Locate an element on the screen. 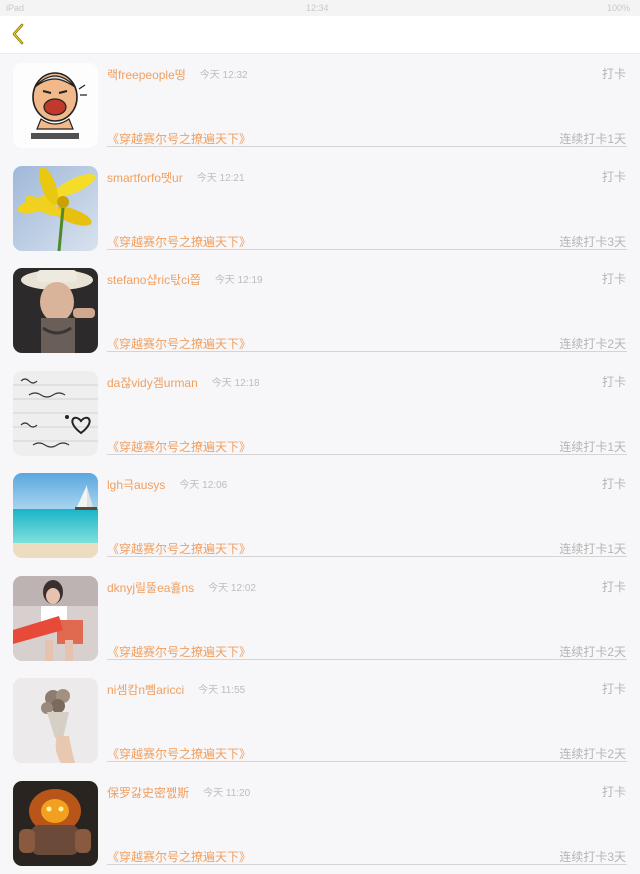 This screenshot has width=640, height=874. hand-bouquet-avatar is located at coordinates (55, 720).